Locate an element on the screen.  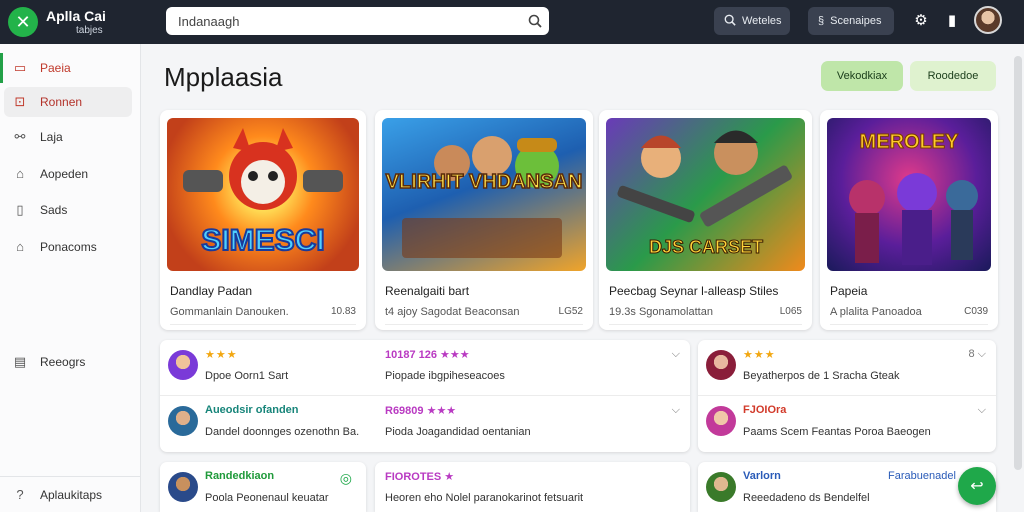
item-detail: Heoren eho Nolel paranokarinot fetsuarit is located at coordinates (484, 498).